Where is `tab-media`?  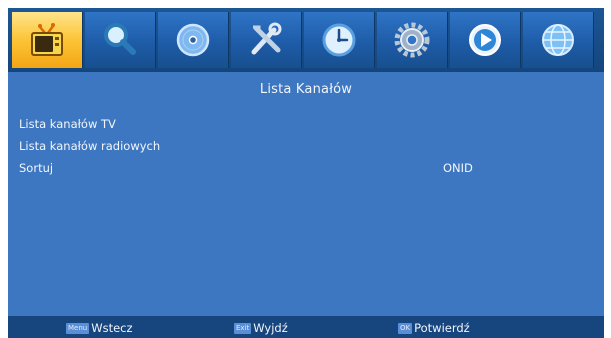 tab-media is located at coordinates (193, 40).